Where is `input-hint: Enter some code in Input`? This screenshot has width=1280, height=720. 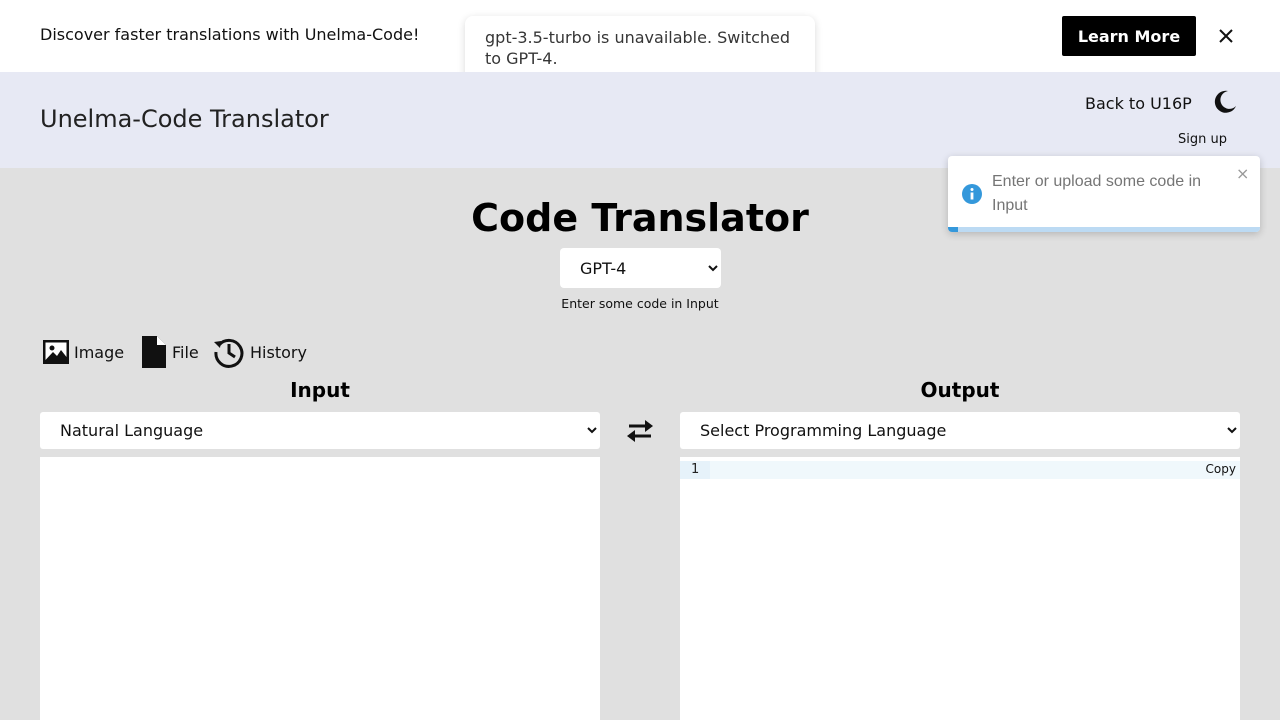
input-hint: Enter some code in Input is located at coordinates (640, 303).